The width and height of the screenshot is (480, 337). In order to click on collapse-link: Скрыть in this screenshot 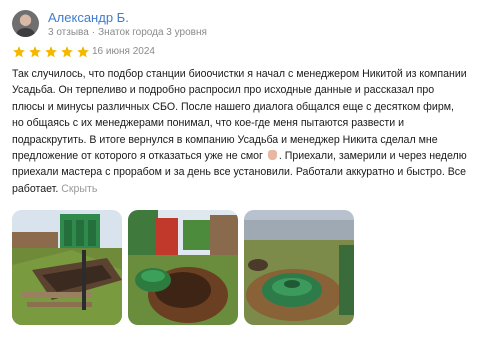, I will do `click(79, 189)`.